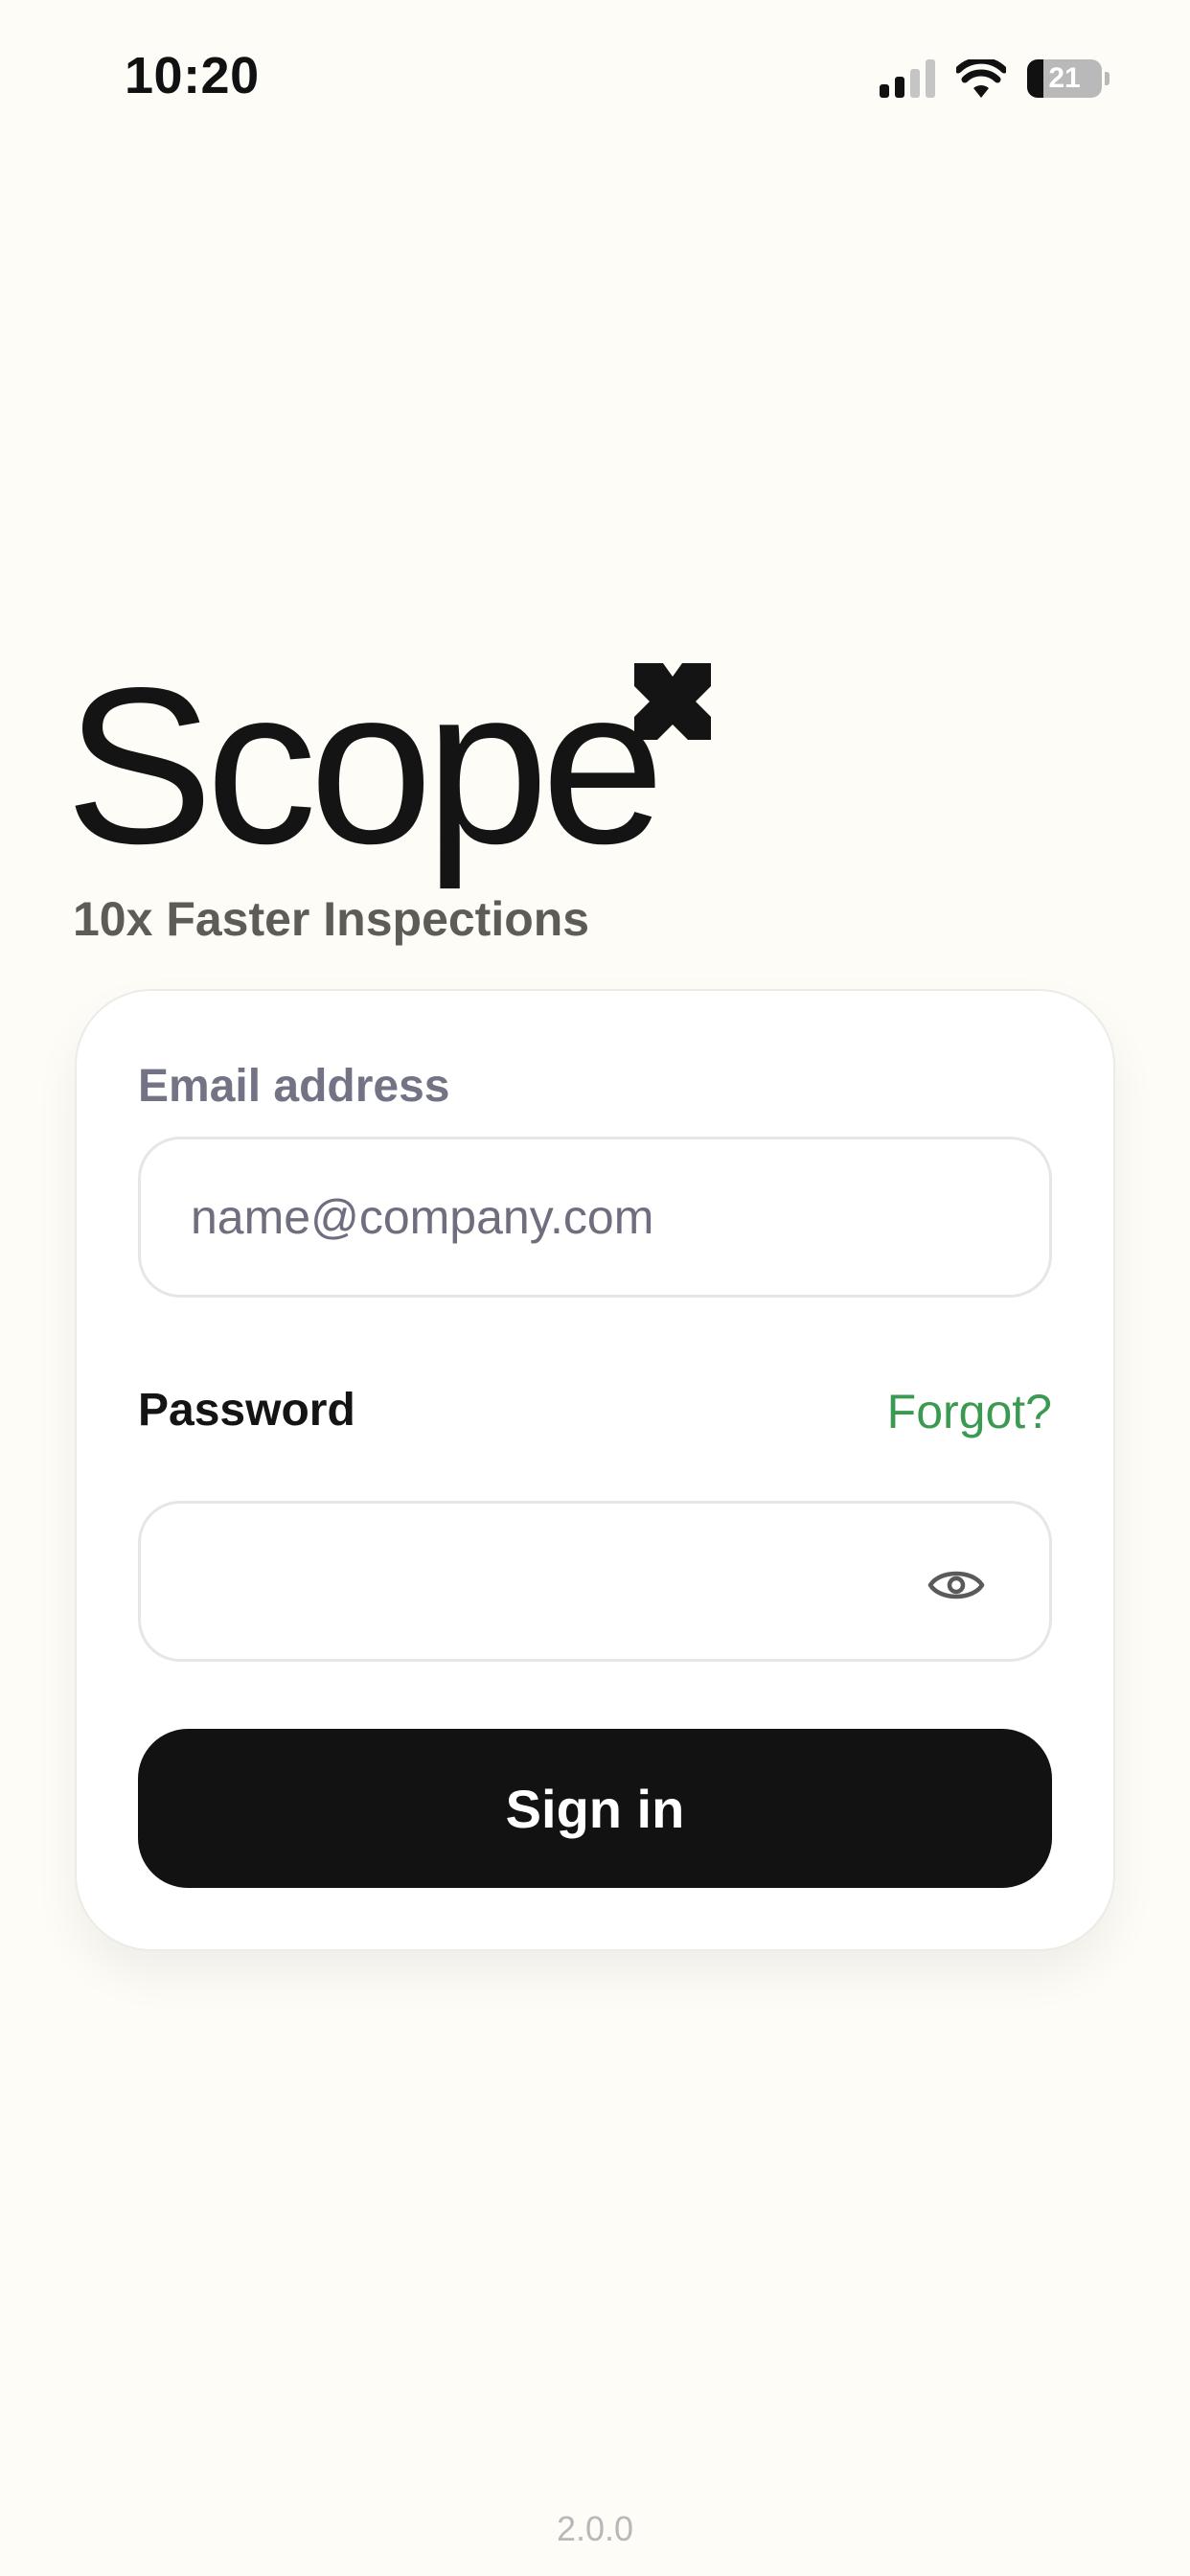 This screenshot has width=1190, height=2576. I want to click on tagline: 10x Faster Inspections, so click(332, 919).